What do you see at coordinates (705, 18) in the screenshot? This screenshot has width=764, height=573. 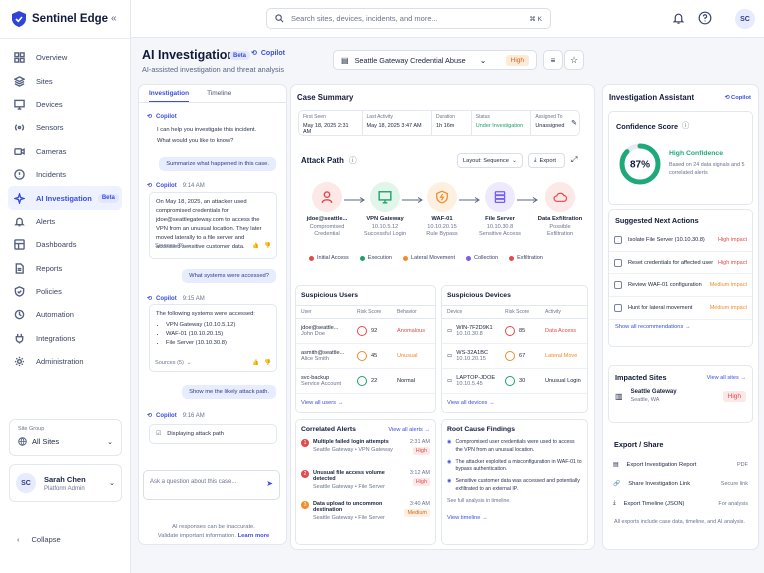 I see `help-icon` at bounding box center [705, 18].